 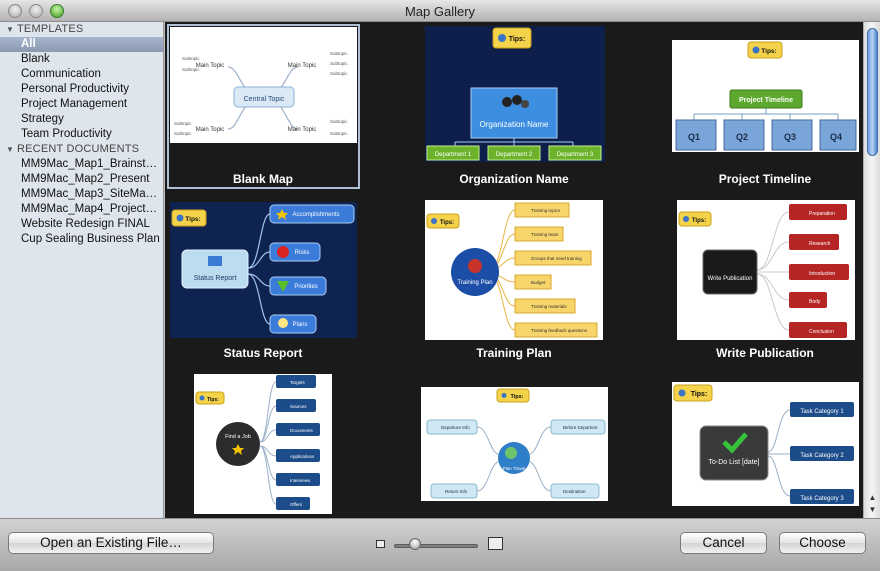 I want to click on templates-section-header: ▼ TEMPLATES, so click(x=81, y=29).